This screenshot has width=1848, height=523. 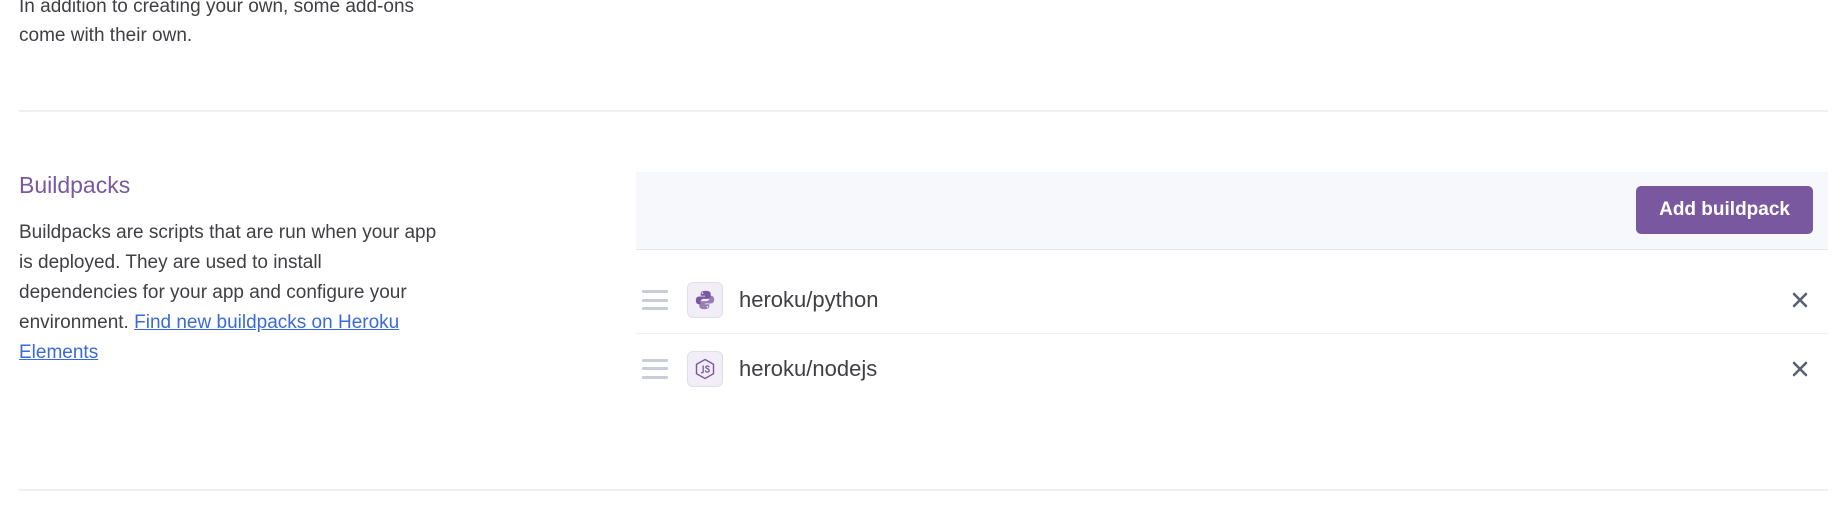 What do you see at coordinates (1232, 300) in the screenshot?
I see `buildpack-row-python: heroku/python` at bounding box center [1232, 300].